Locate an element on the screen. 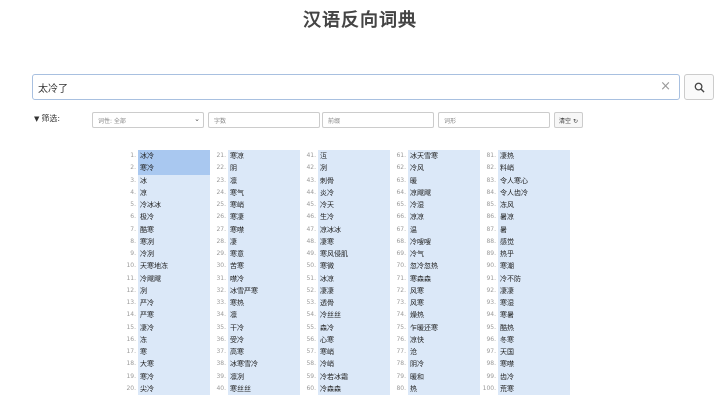 The image size is (720, 405). result-word: 冰天雪寒 is located at coordinates (444, 156).